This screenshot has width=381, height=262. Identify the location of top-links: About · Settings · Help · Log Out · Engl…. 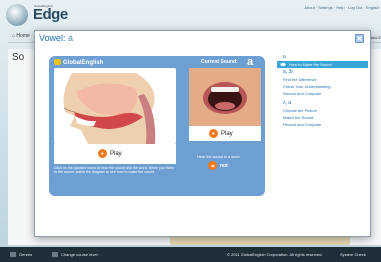
(341, 7).